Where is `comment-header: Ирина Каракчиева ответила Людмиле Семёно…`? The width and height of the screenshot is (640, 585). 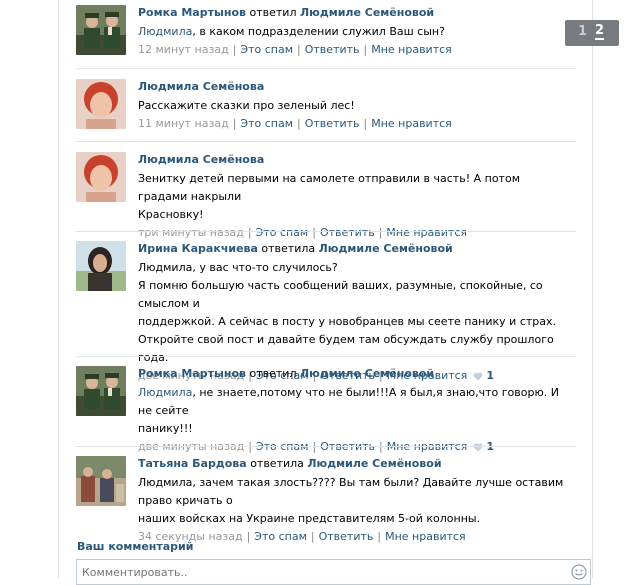
comment-header: Ирина Каракчиева ответила Людмиле Семёно… is located at coordinates (353, 249).